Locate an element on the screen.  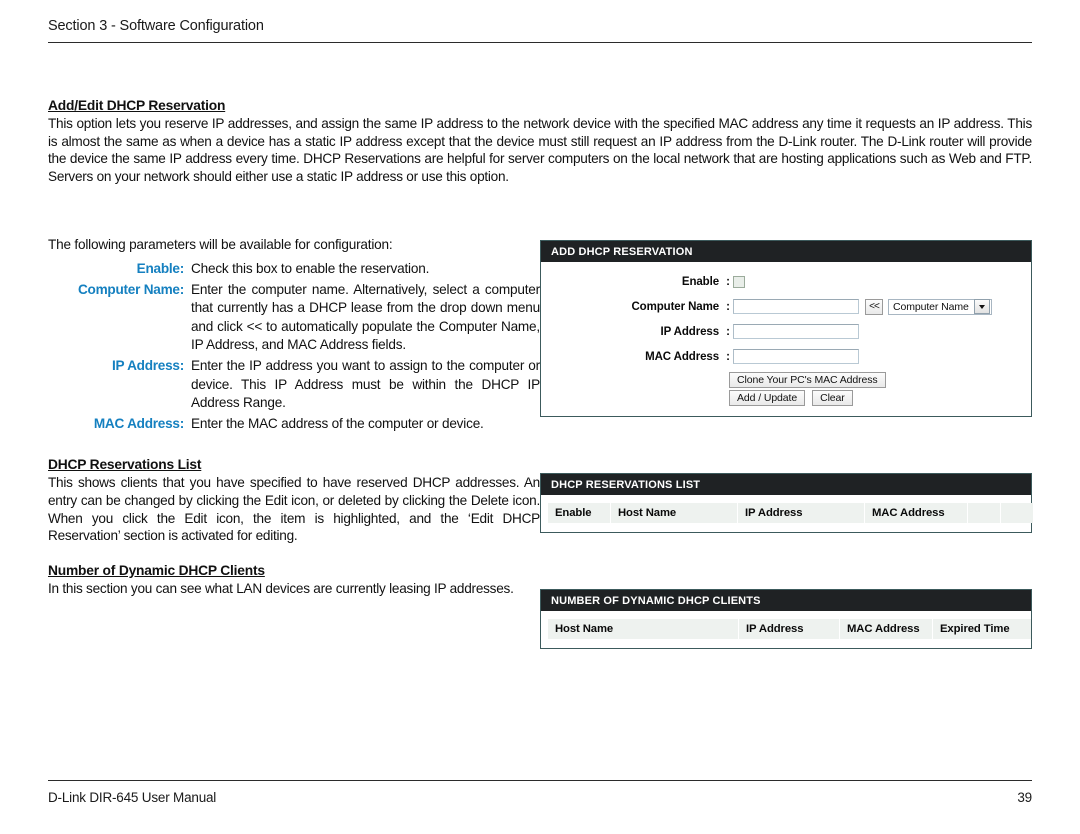
intro-heading: Add/Edit DHCP Reservation is located at coordinates (137, 105).